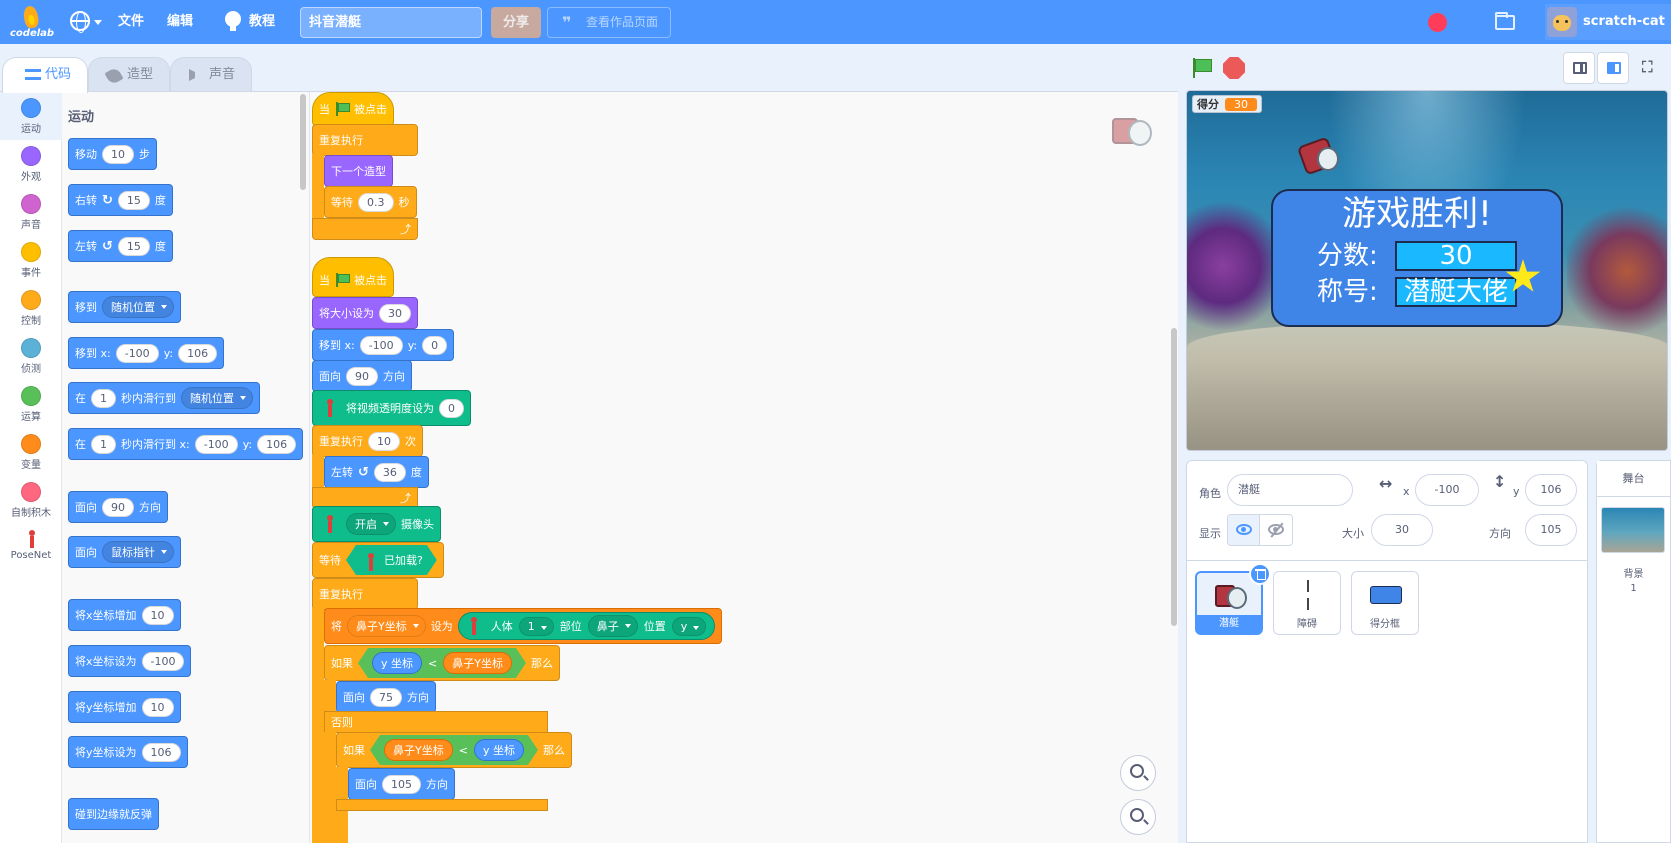 This screenshot has width=1671, height=843. Describe the element at coordinates (31, 356) in the screenshot. I see `category-sensing: 侦测` at that location.